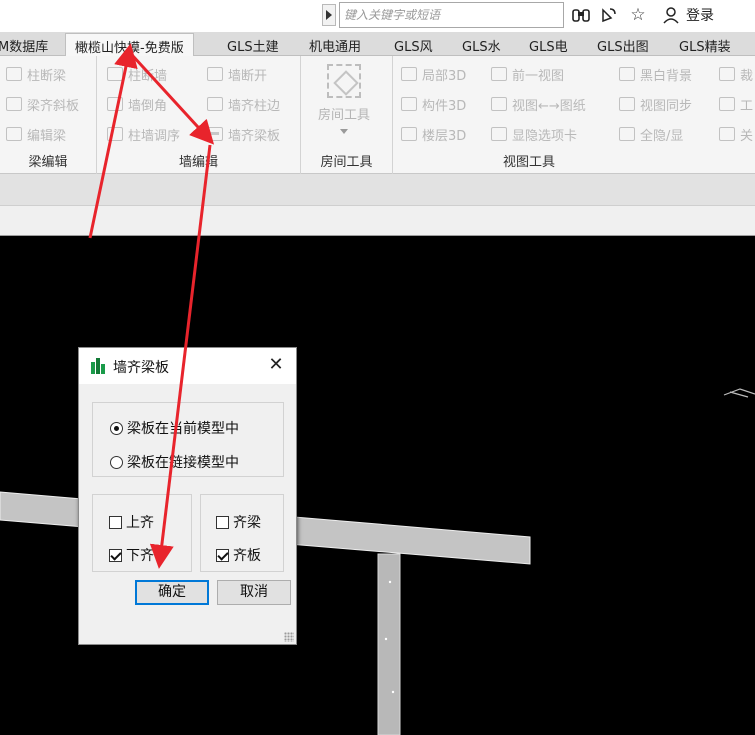 The width and height of the screenshot is (755, 735). What do you see at coordinates (14, 104) in the screenshot?
I see `beam-align-slab-icon` at bounding box center [14, 104].